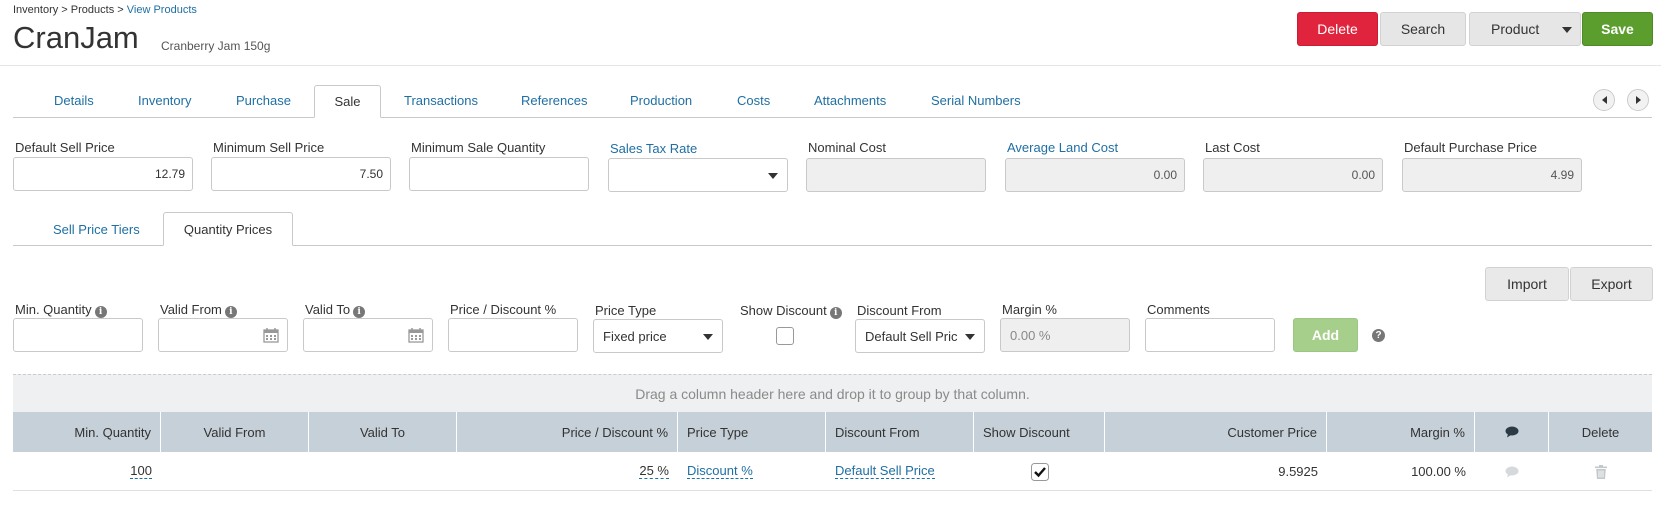 Image resolution: width=1661 pixels, height=510 pixels. Describe the element at coordinates (235, 432) in the screenshot. I see `column-header-valid-from: Valid From` at that location.